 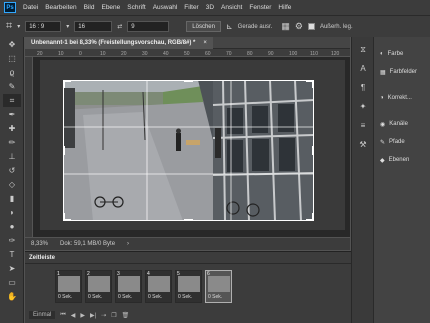 I want to click on menu-filter: Filter, so click(x=191, y=7).